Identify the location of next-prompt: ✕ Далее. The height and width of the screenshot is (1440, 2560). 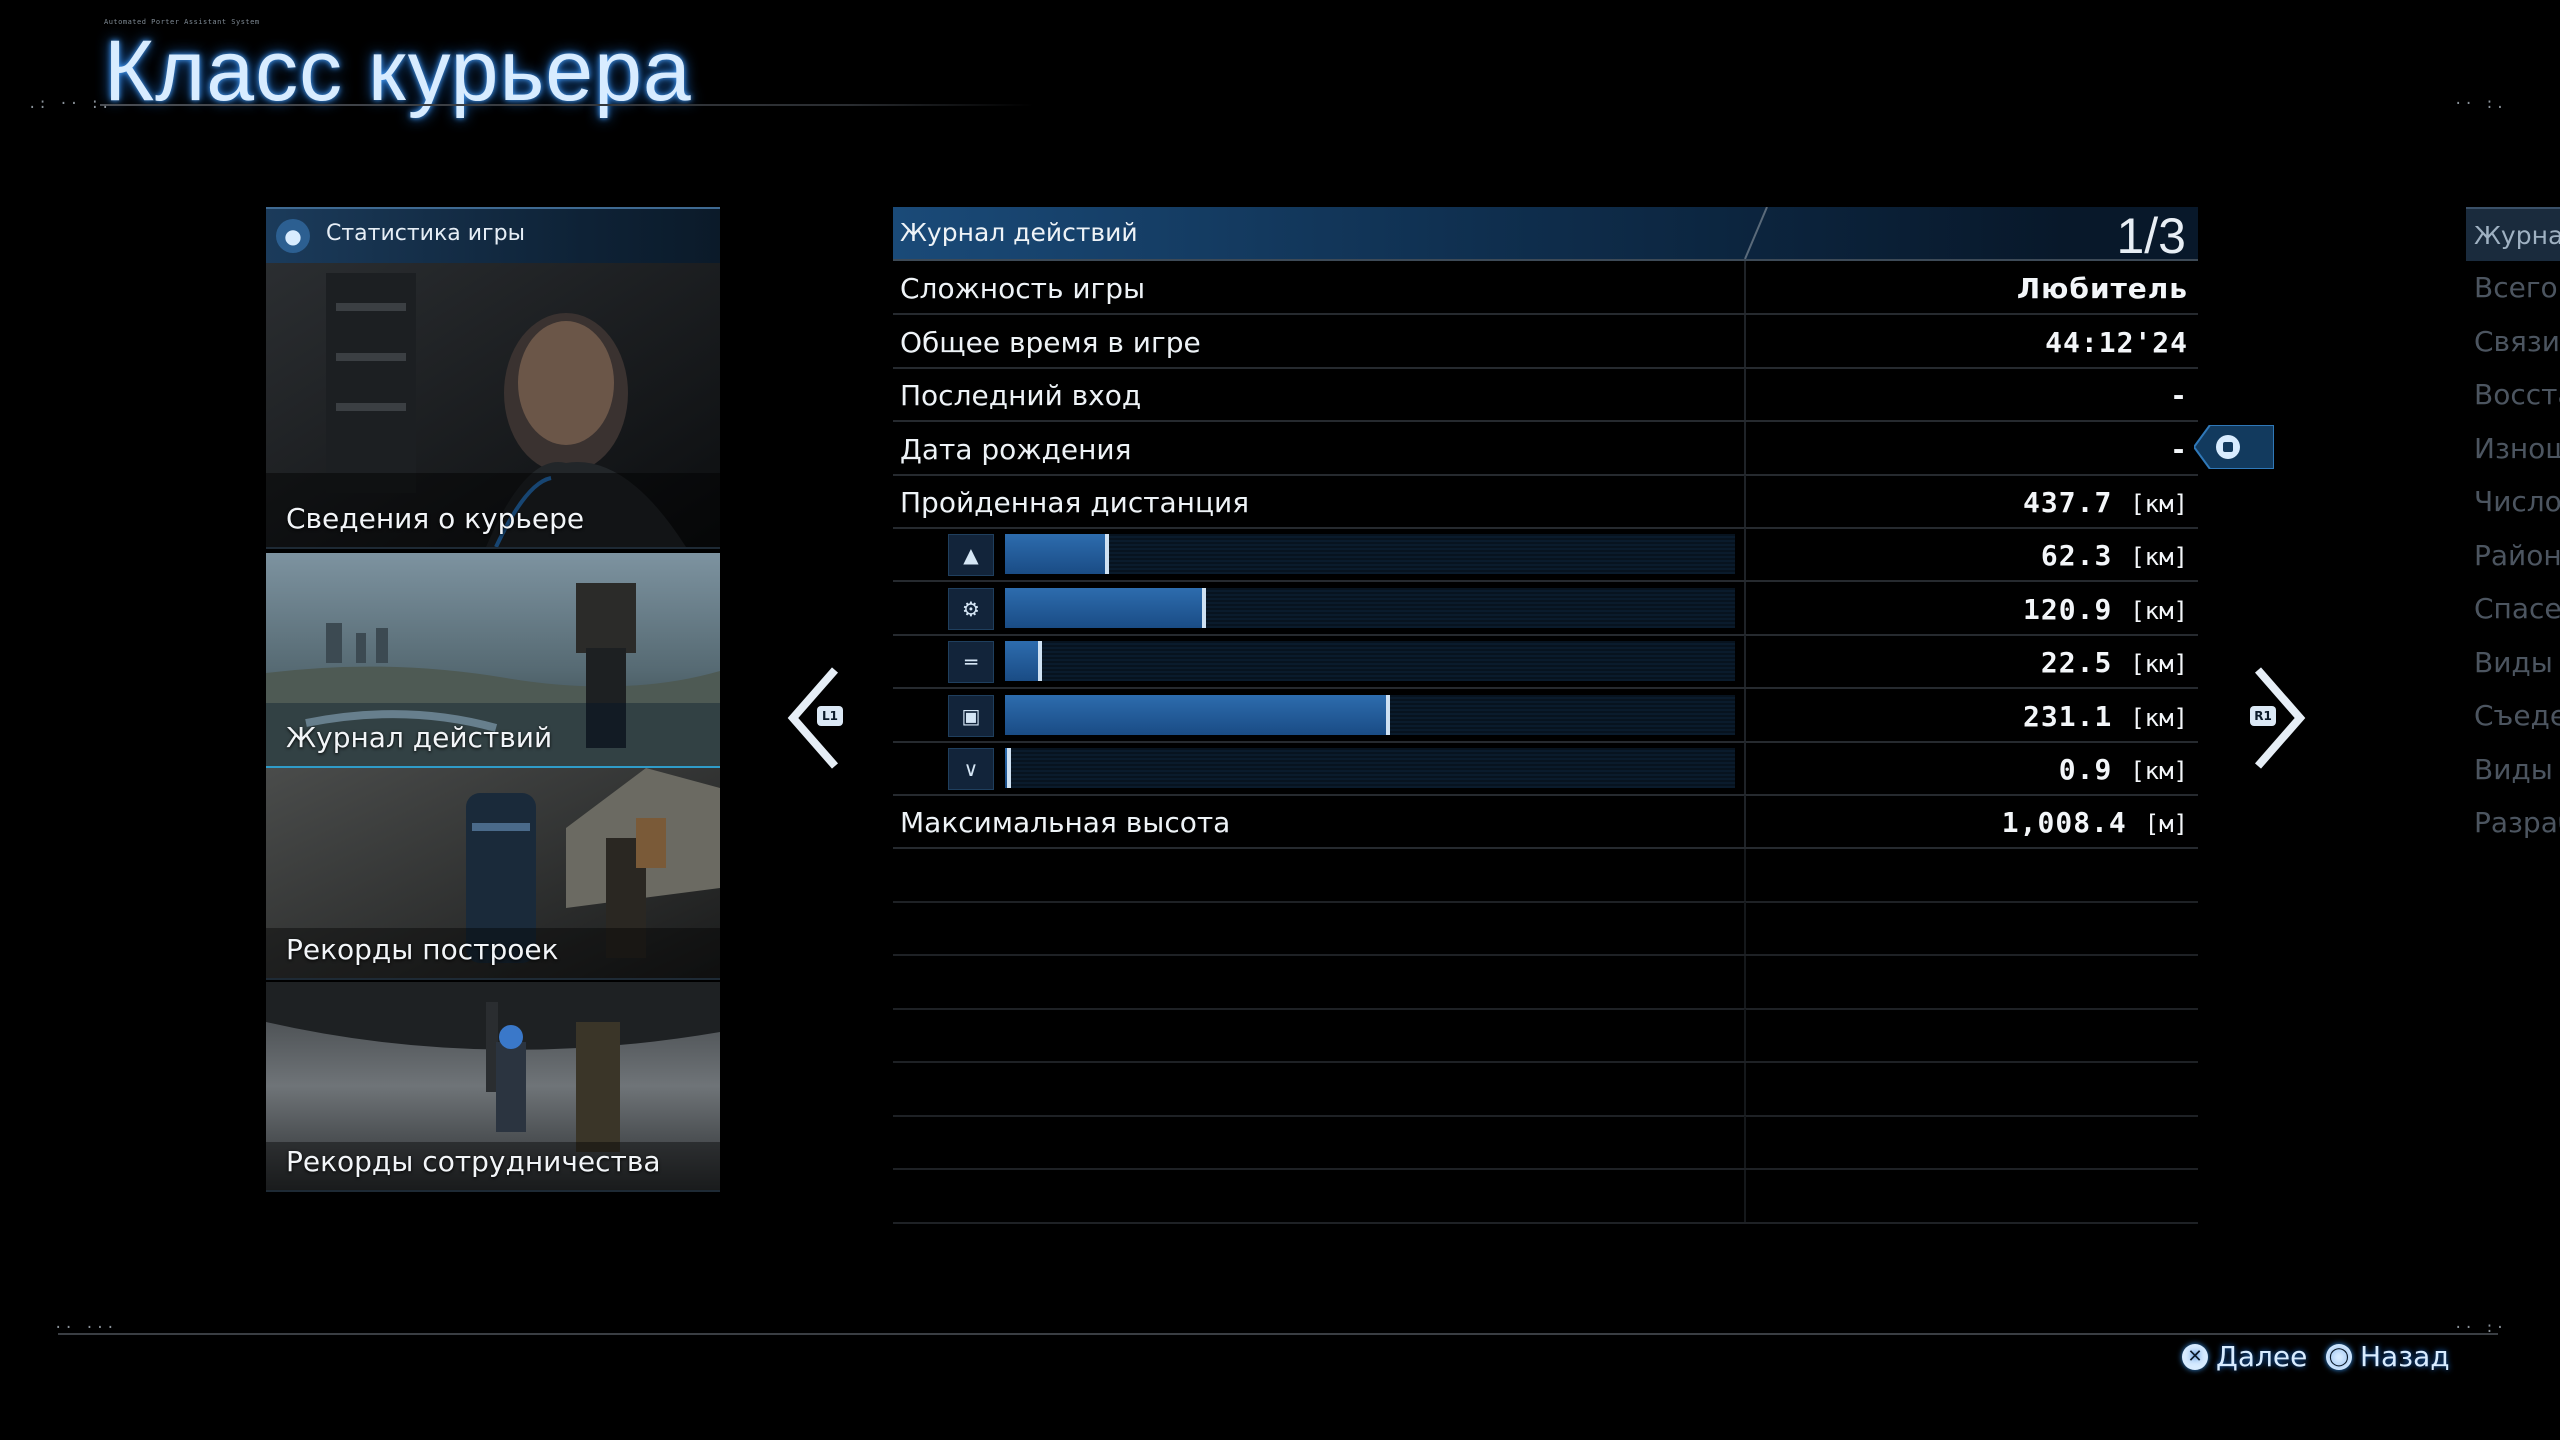
(2244, 1356).